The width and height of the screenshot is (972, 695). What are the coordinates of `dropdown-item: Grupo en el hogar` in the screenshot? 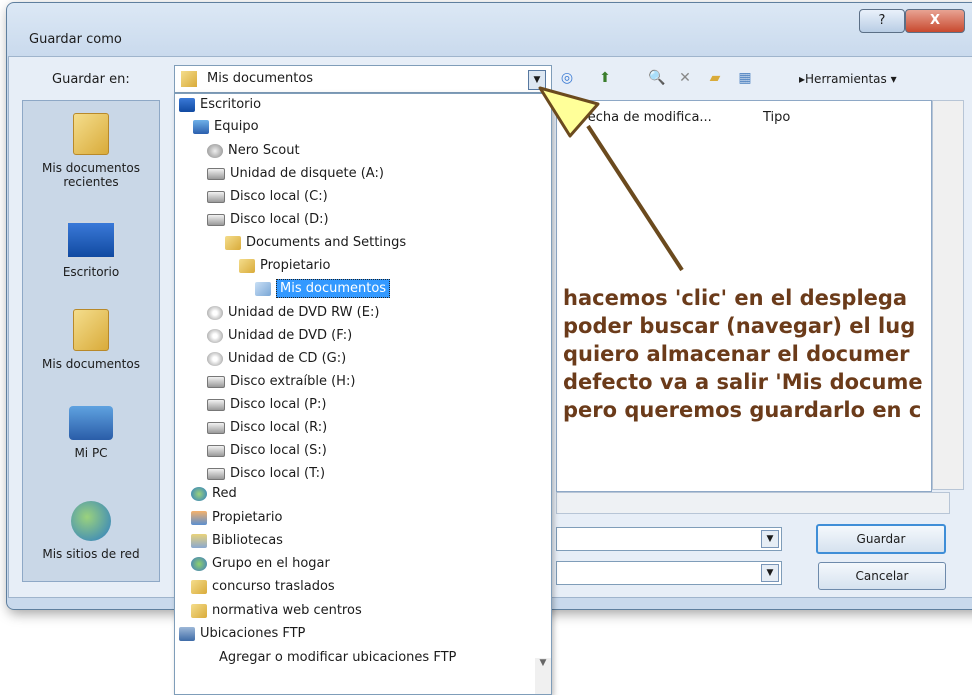 It's located at (260, 564).